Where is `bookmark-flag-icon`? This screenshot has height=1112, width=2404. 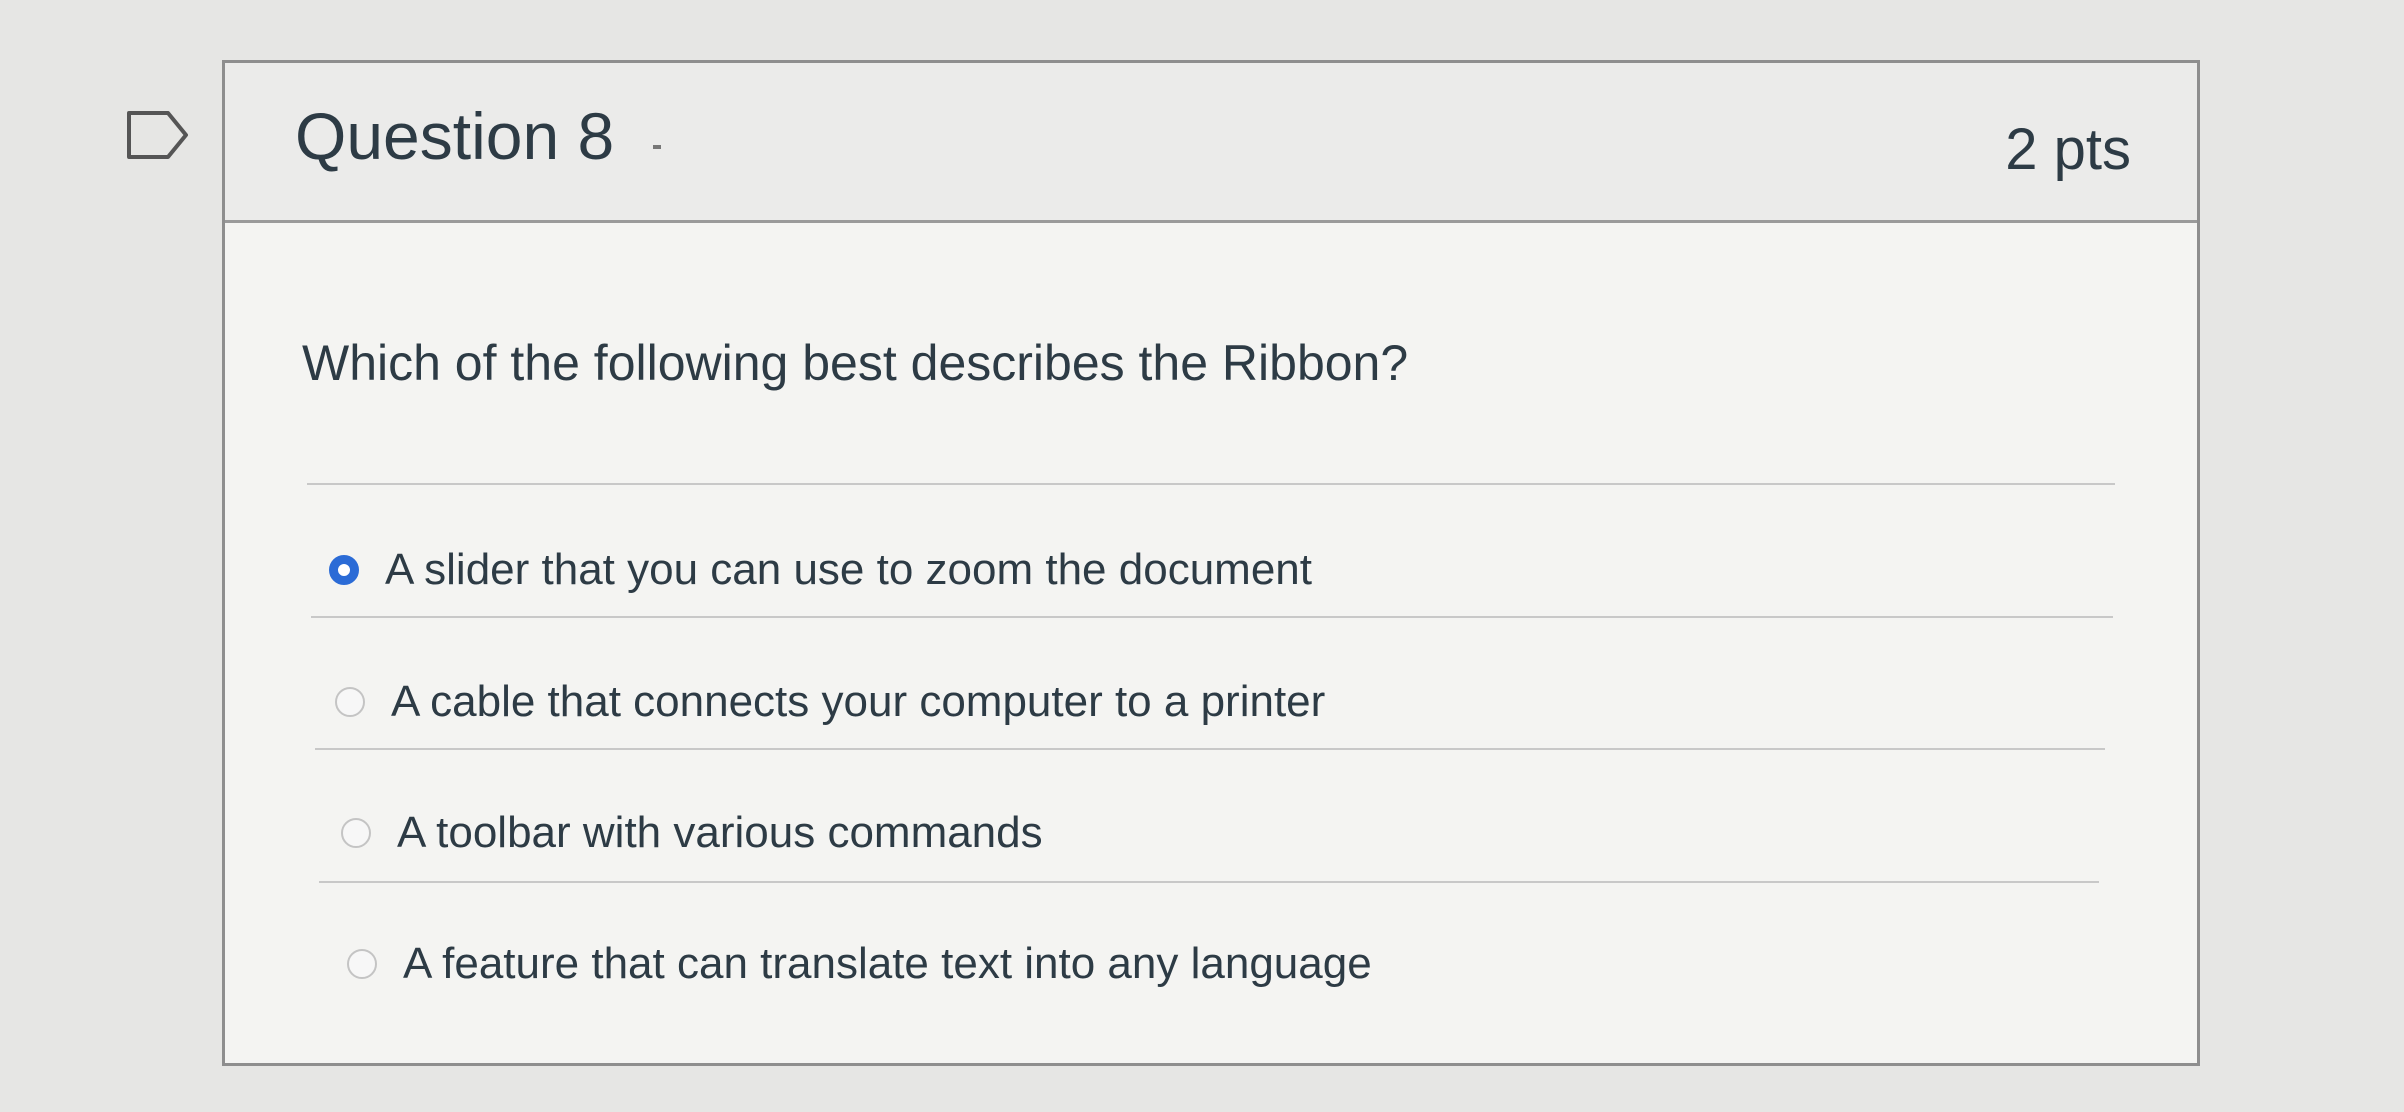
bookmark-flag-icon is located at coordinates (158, 135).